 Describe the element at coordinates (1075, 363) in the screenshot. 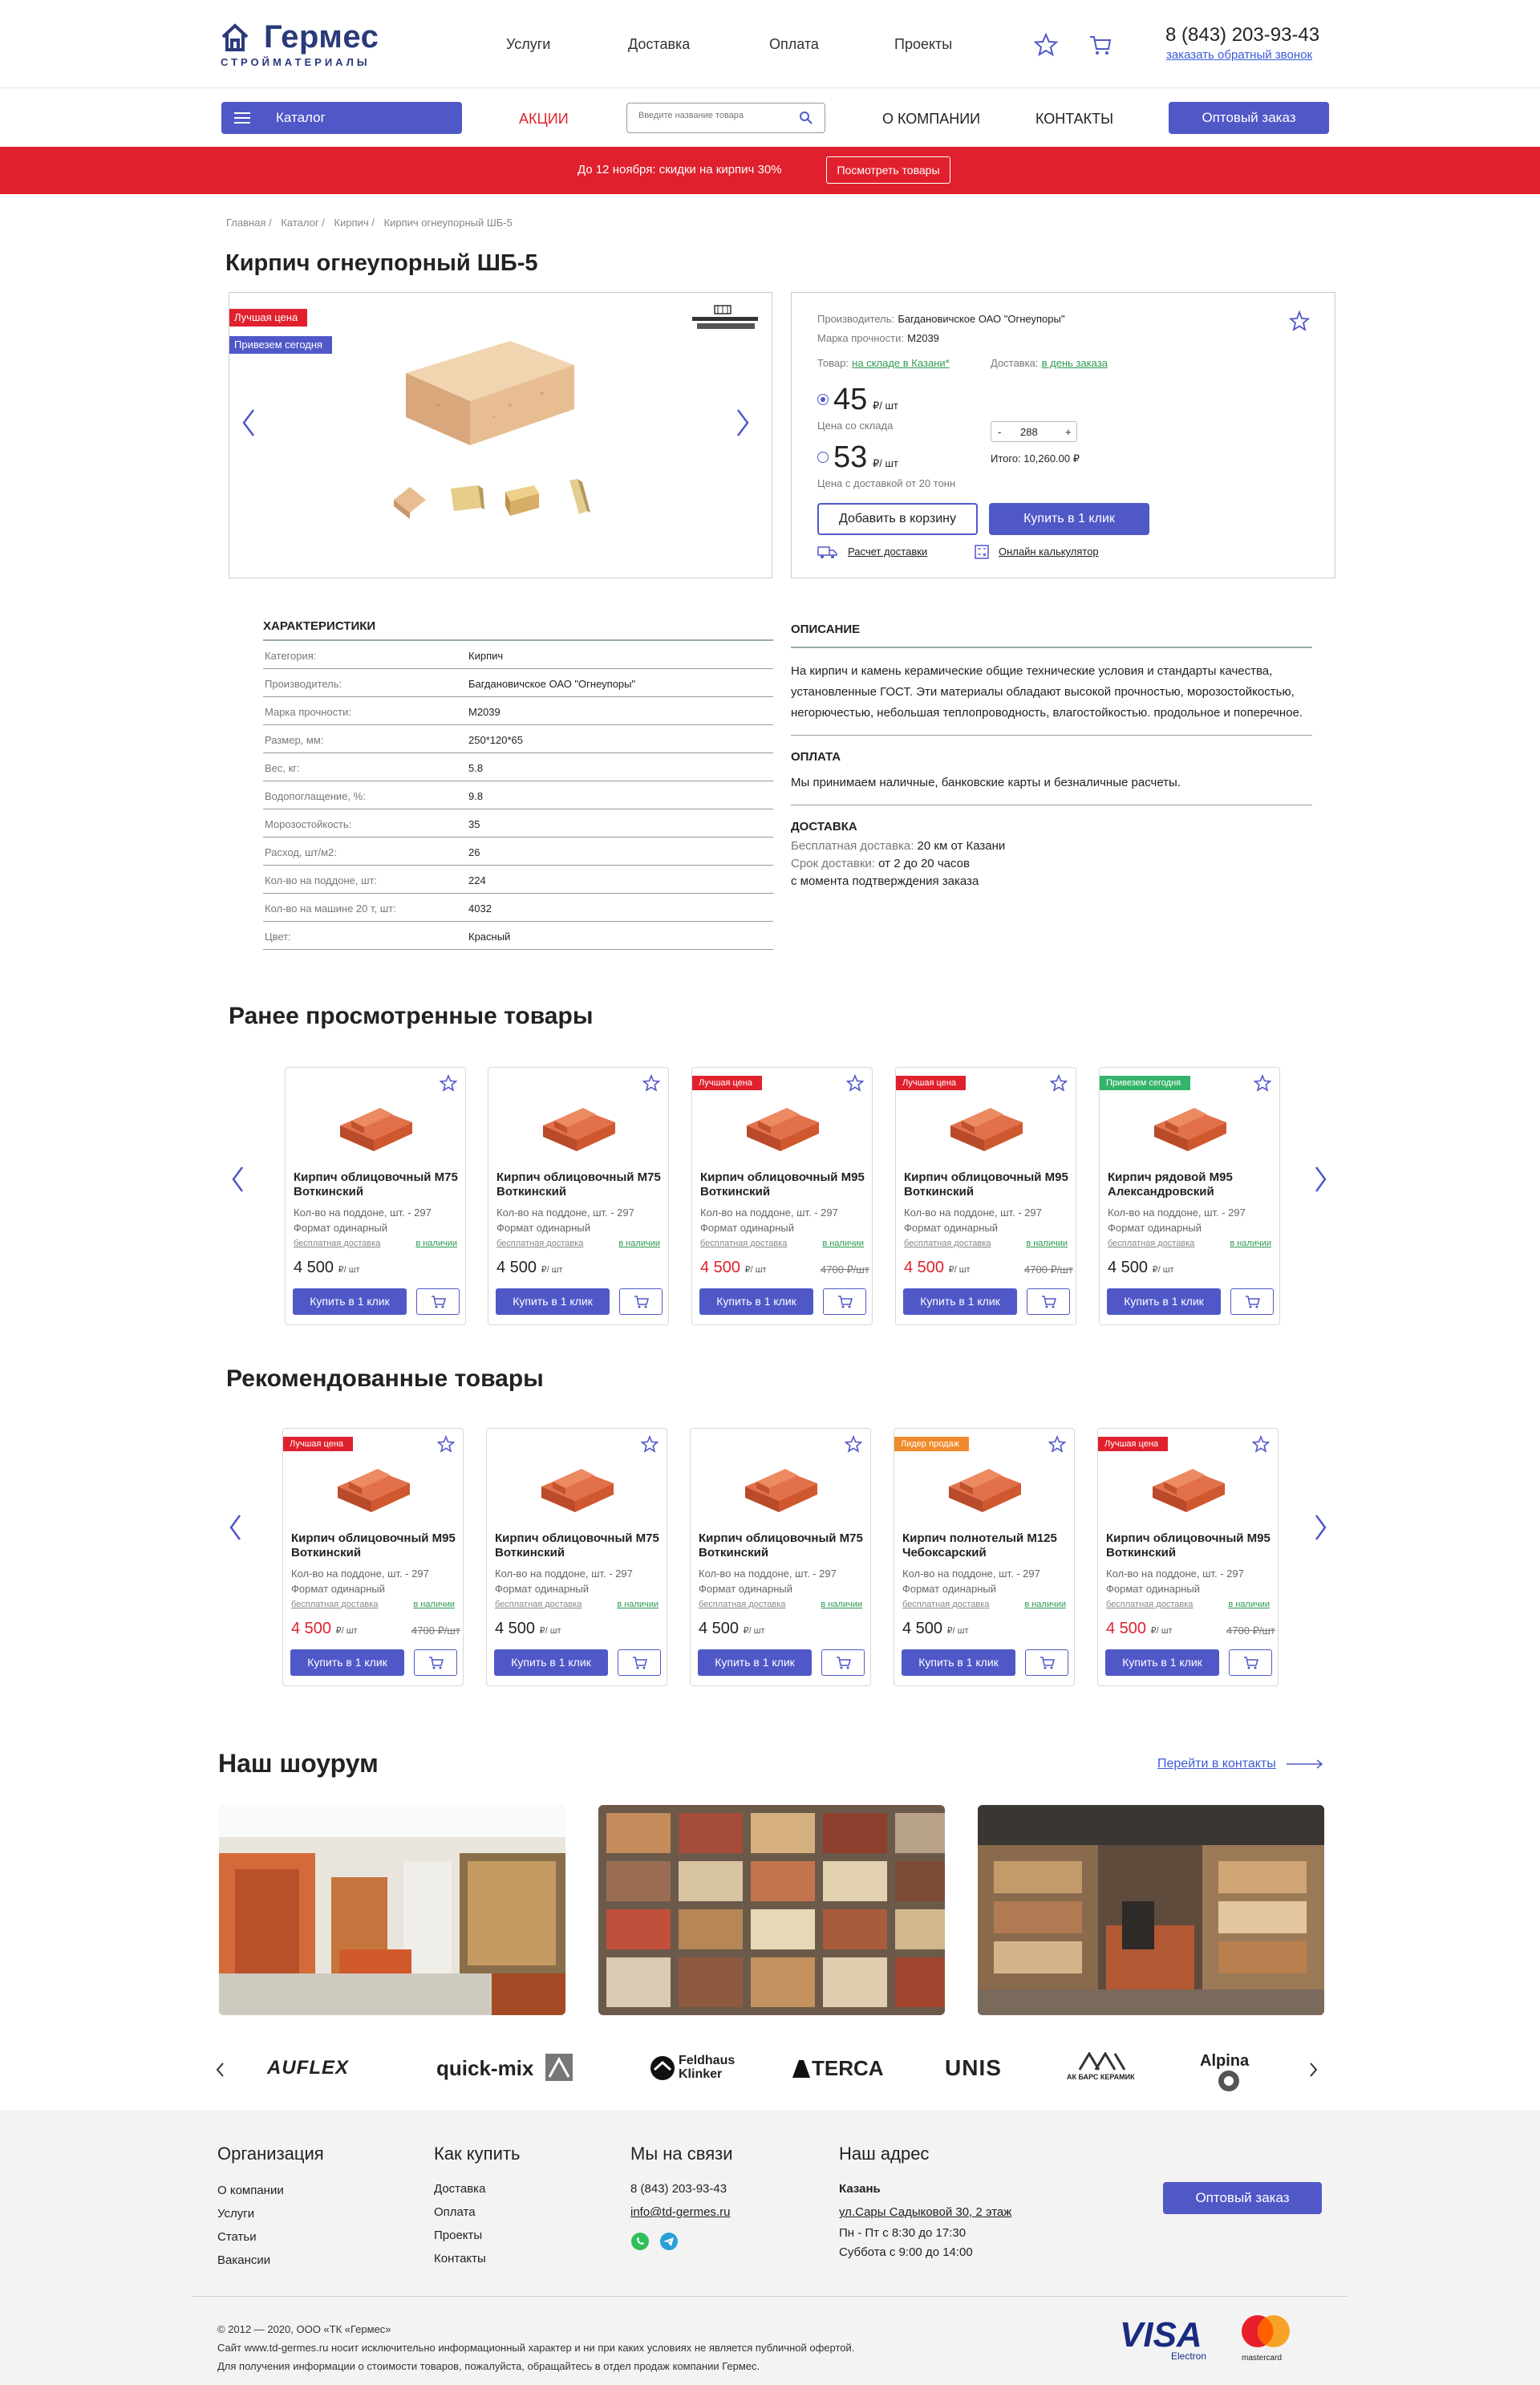

I see `delivery-link: в день заказа` at that location.